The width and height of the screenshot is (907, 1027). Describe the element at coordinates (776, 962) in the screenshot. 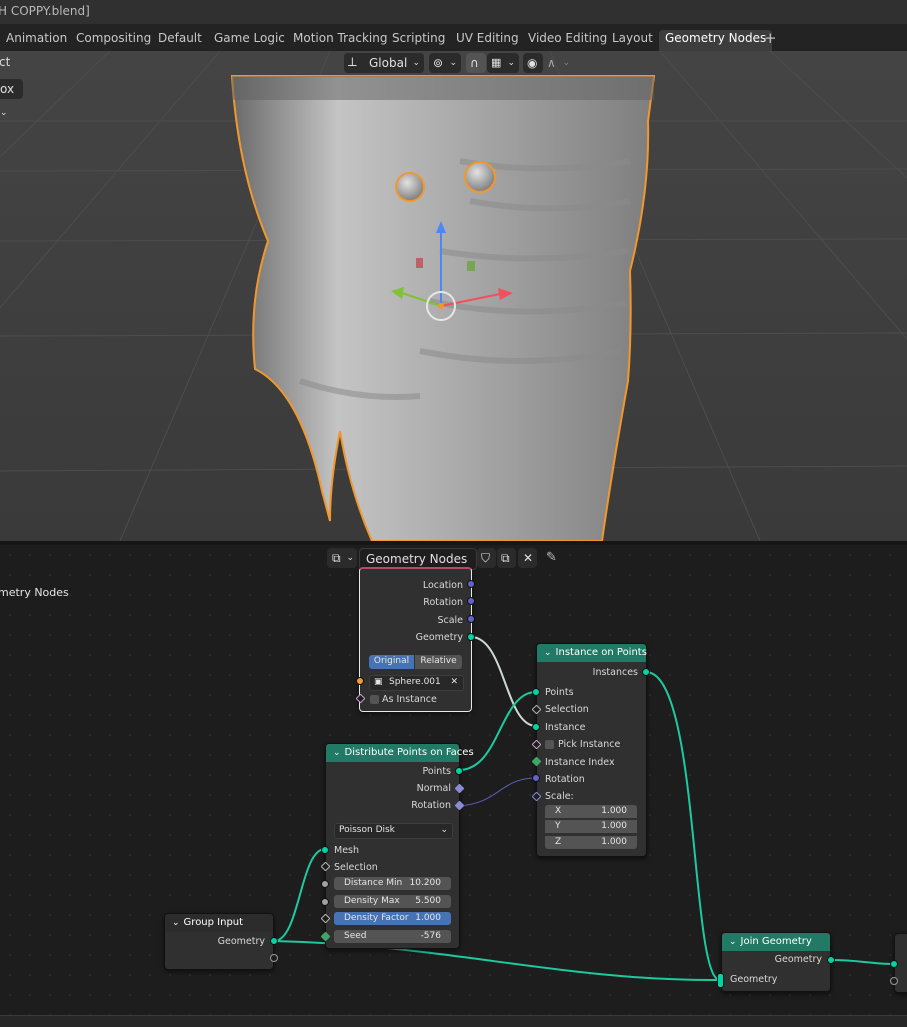

I see `join-geometry-node: ⌄ Join Geometry Geometry Geometry` at that location.